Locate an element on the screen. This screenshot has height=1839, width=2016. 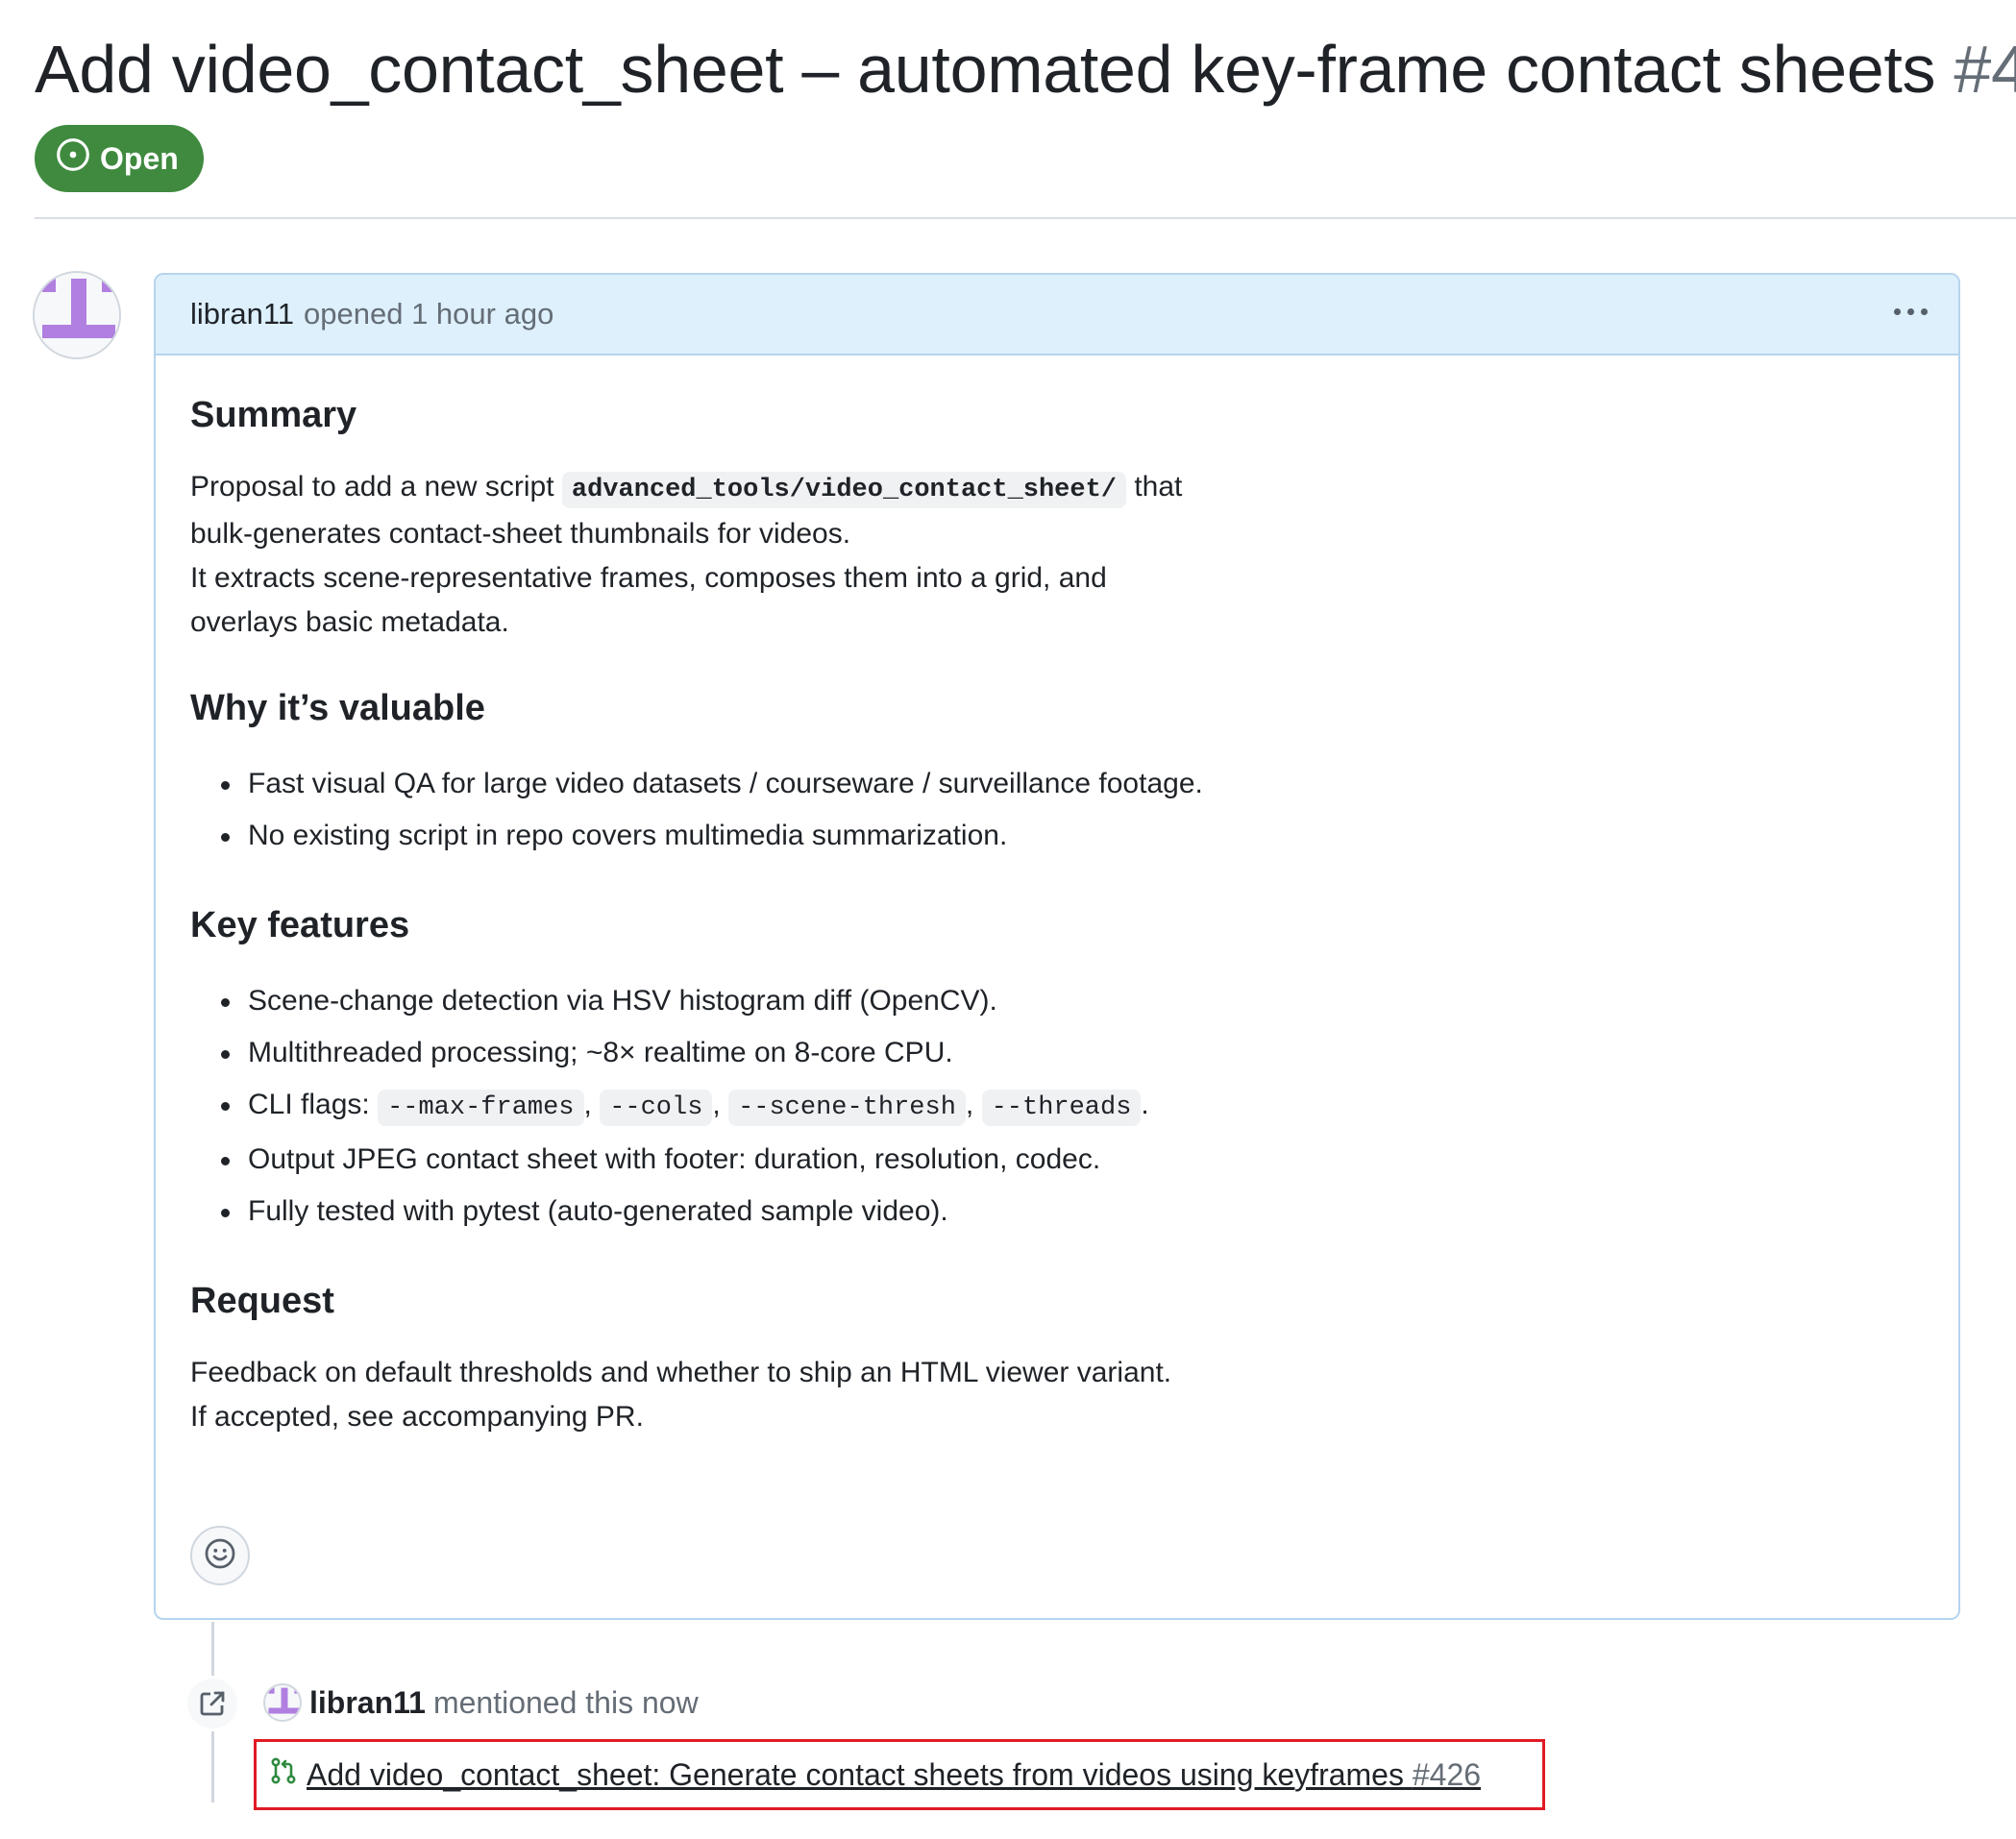
flag-cols-code: --cols is located at coordinates (656, 1108).